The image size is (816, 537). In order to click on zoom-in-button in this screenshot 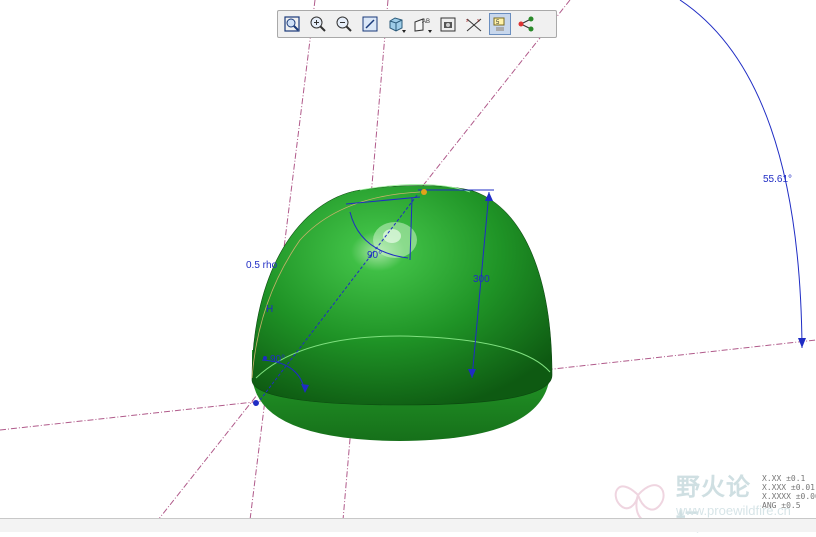, I will do `click(318, 24)`.